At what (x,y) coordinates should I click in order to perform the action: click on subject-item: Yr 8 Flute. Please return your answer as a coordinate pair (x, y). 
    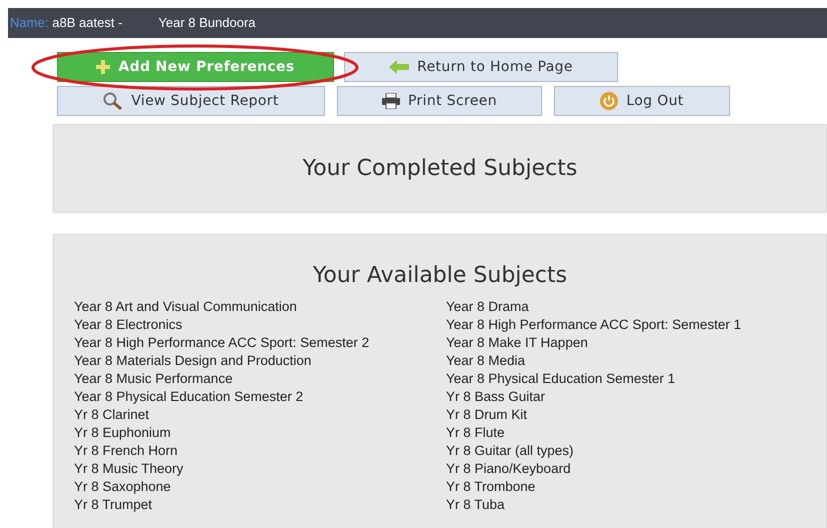
    Looking at the image, I should click on (476, 433).